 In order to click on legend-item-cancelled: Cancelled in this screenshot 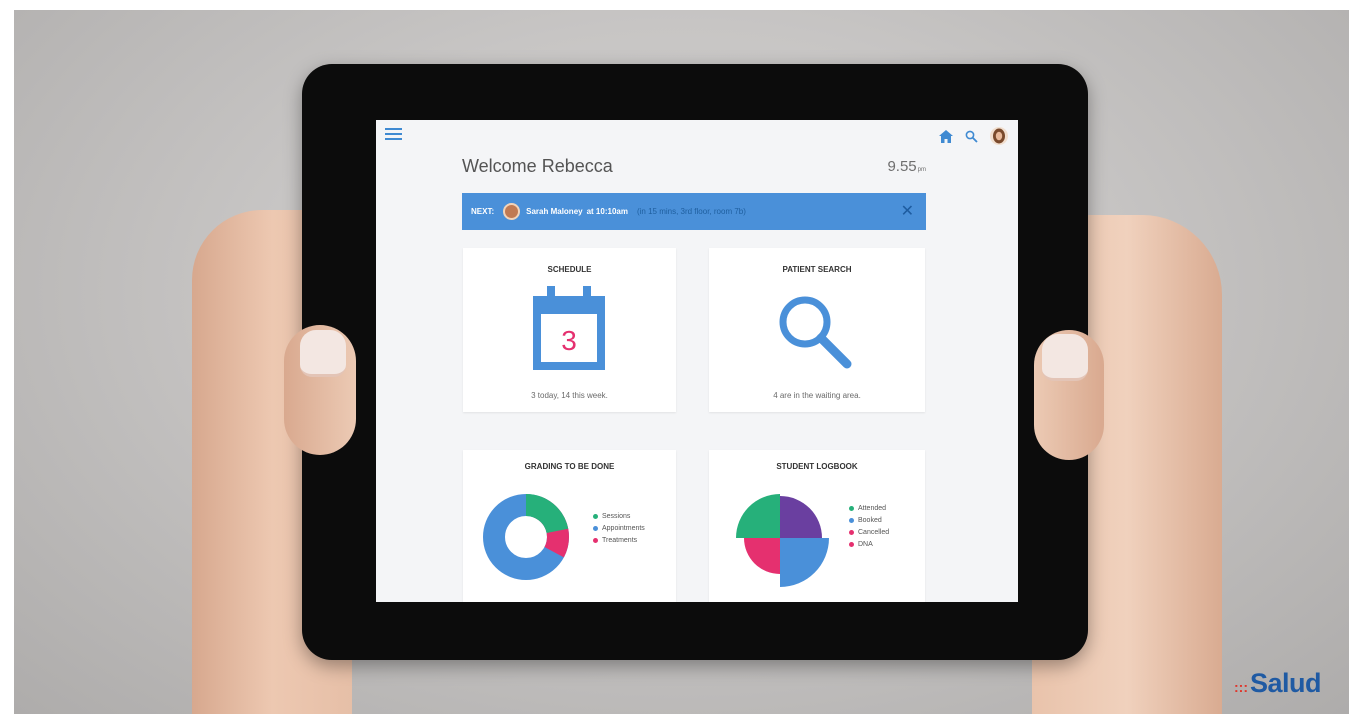, I will do `click(869, 532)`.